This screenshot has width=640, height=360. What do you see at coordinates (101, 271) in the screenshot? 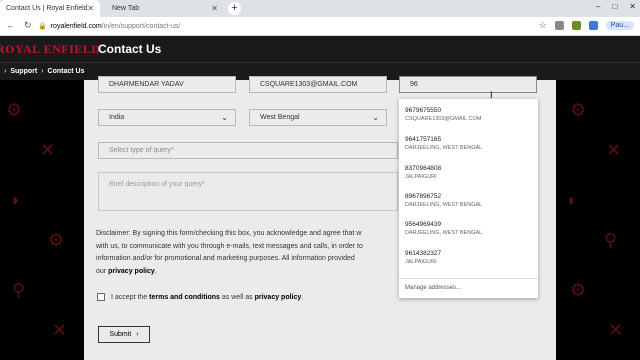
I see `disclaimer-our: our` at bounding box center [101, 271].